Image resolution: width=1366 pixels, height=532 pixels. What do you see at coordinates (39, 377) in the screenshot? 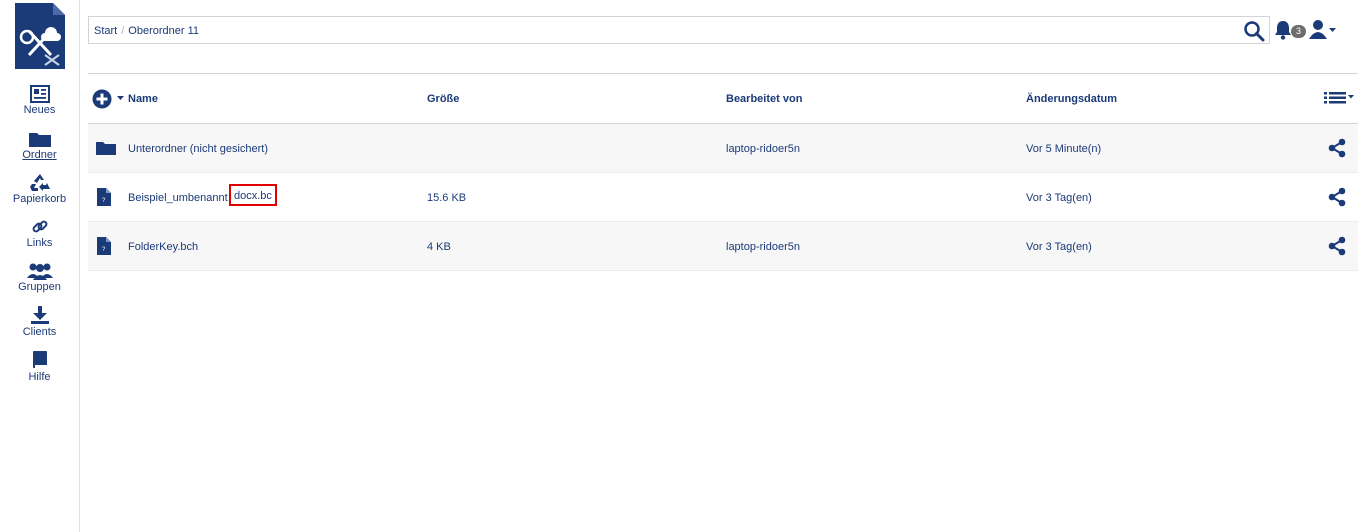
I see `sidebar-item-label: Hilfe` at bounding box center [39, 377].